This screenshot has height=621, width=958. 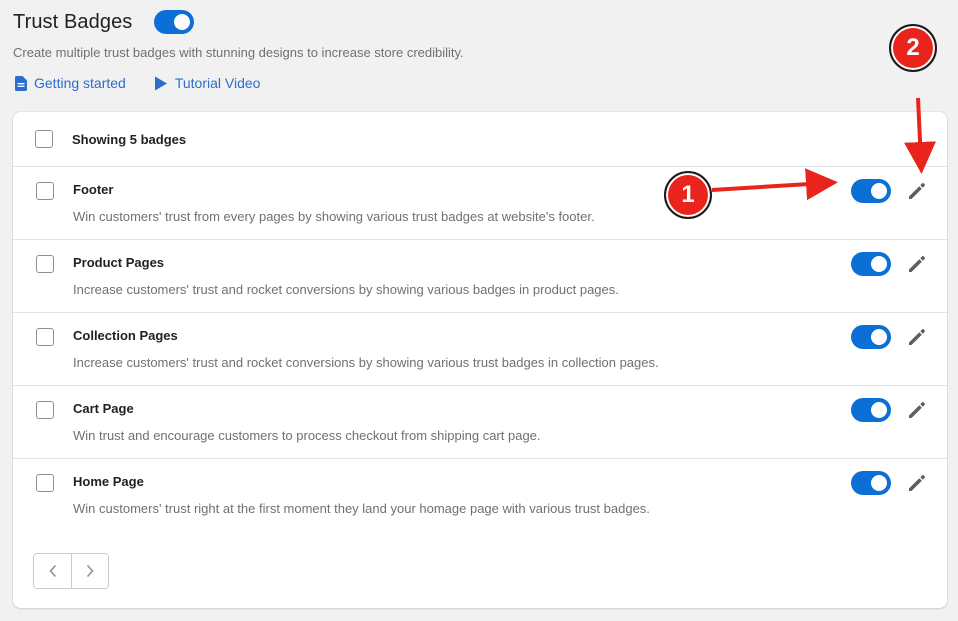 I want to click on annotation-badge-2: 2, so click(x=913, y=48).